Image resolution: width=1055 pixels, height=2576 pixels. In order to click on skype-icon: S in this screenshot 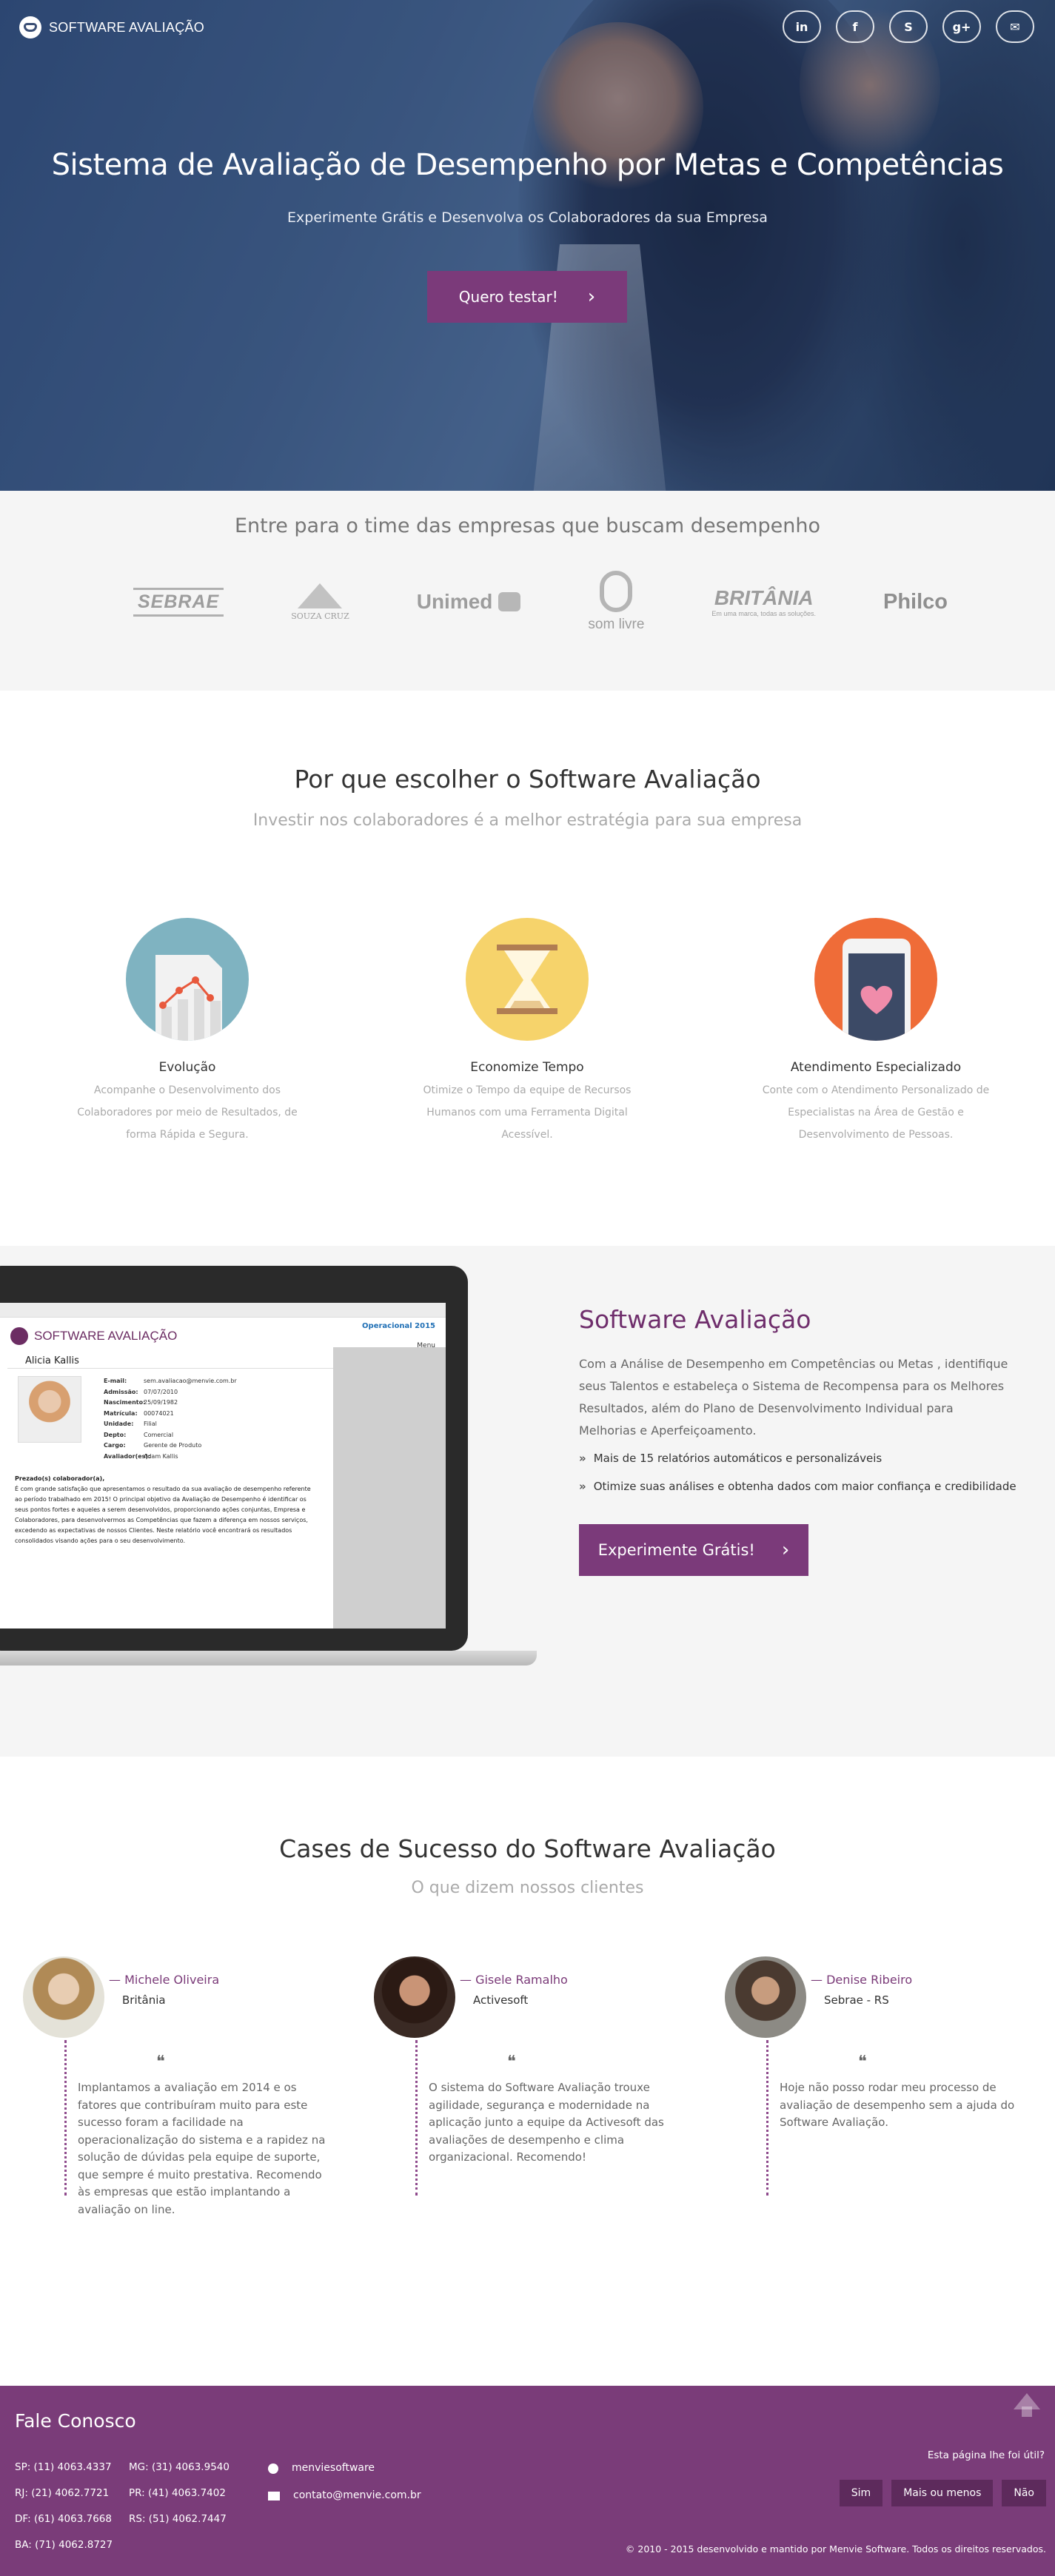, I will do `click(909, 26)`.